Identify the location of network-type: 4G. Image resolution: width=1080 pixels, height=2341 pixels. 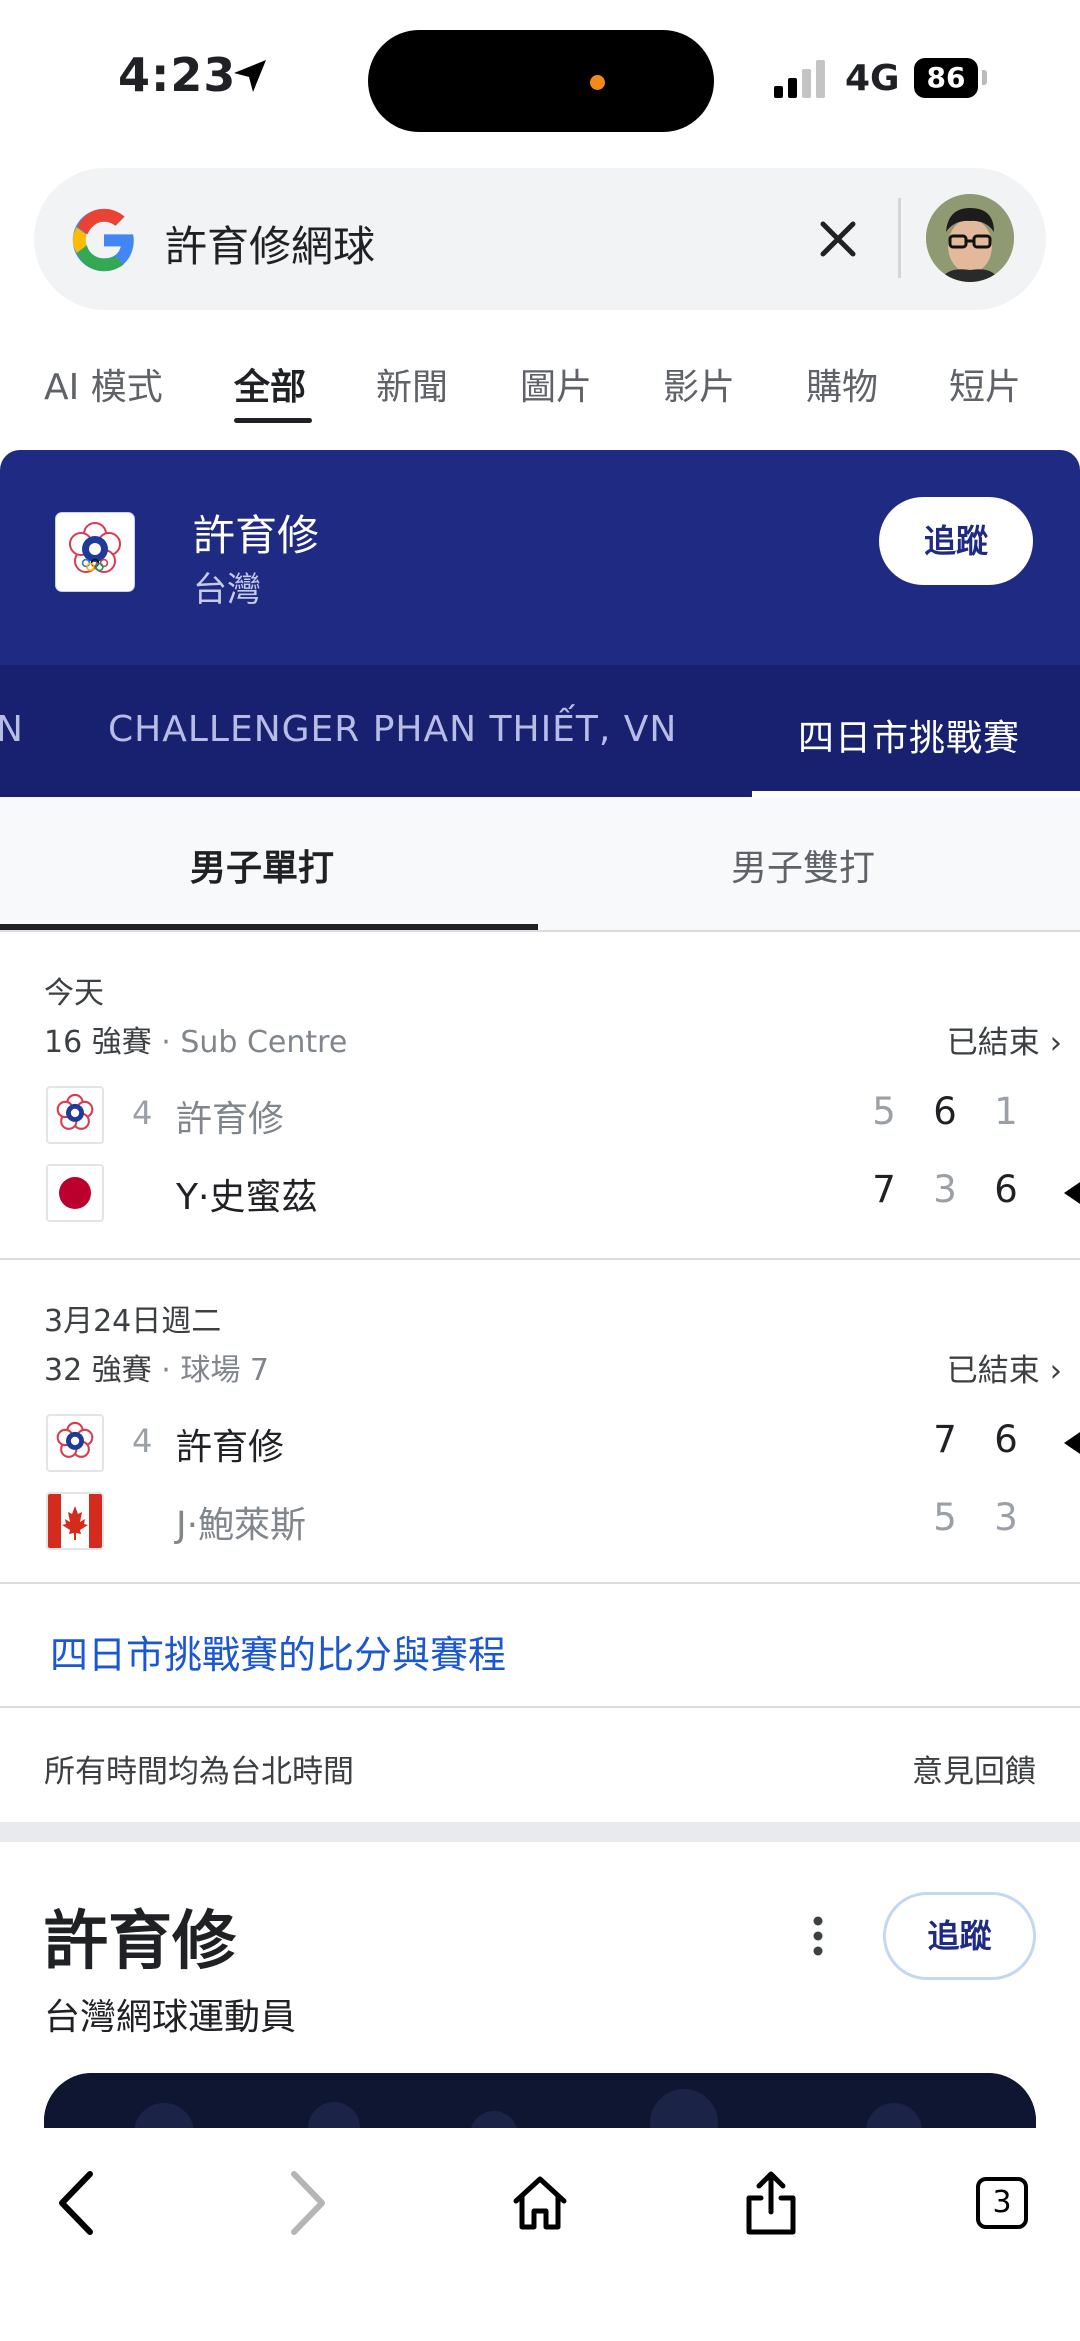
(872, 78).